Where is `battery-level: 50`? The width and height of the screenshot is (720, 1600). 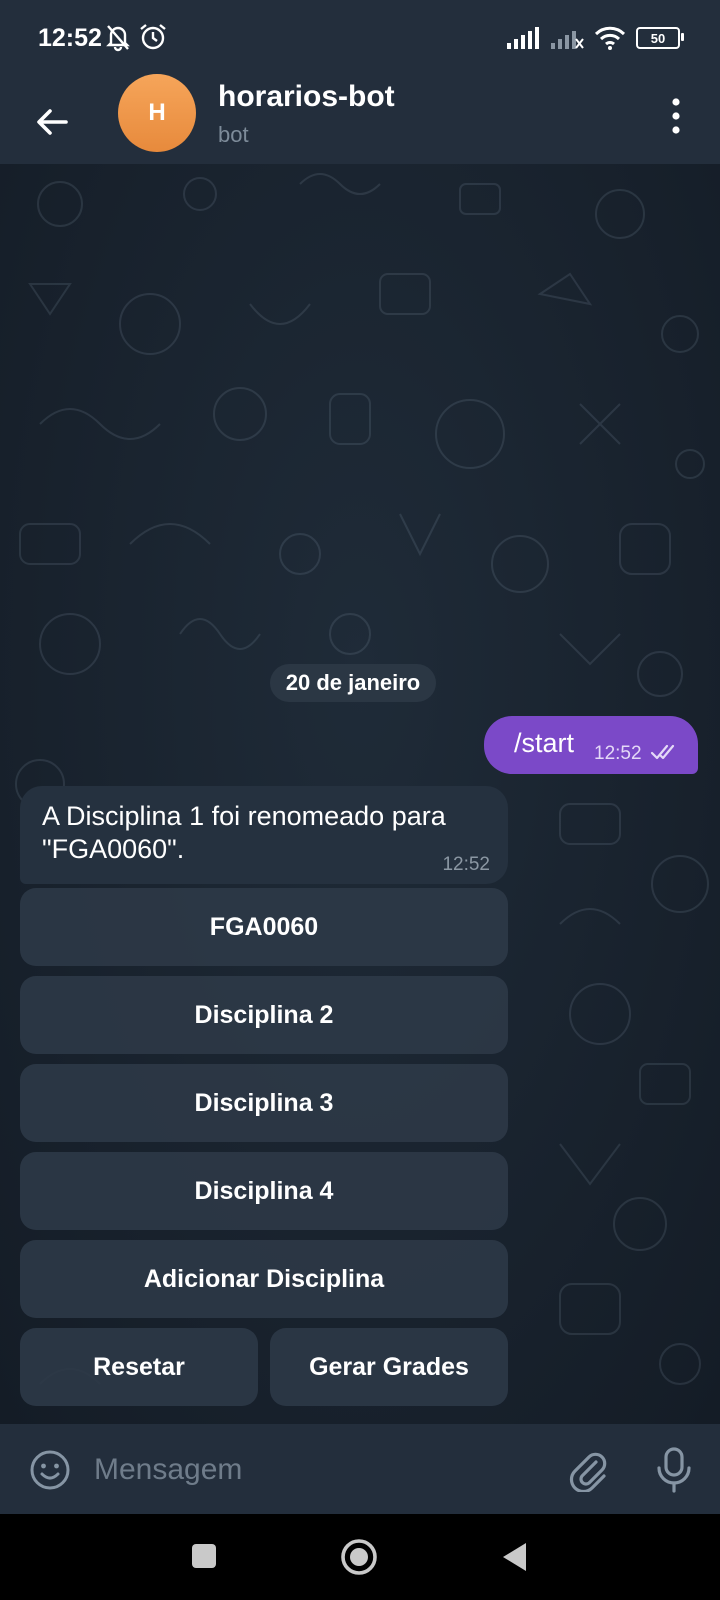
battery-level: 50 is located at coordinates (658, 38).